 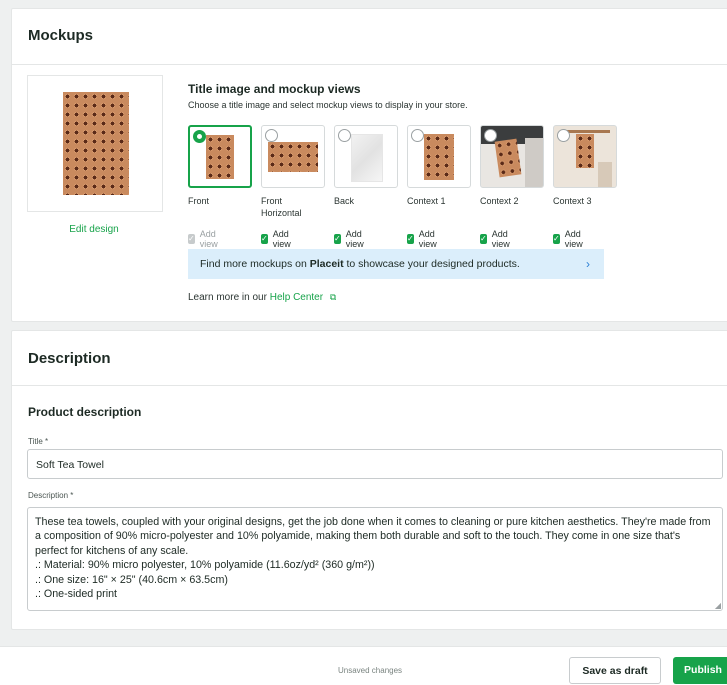 What do you see at coordinates (344, 201) in the screenshot?
I see `thumb-label-back: Back` at bounding box center [344, 201].